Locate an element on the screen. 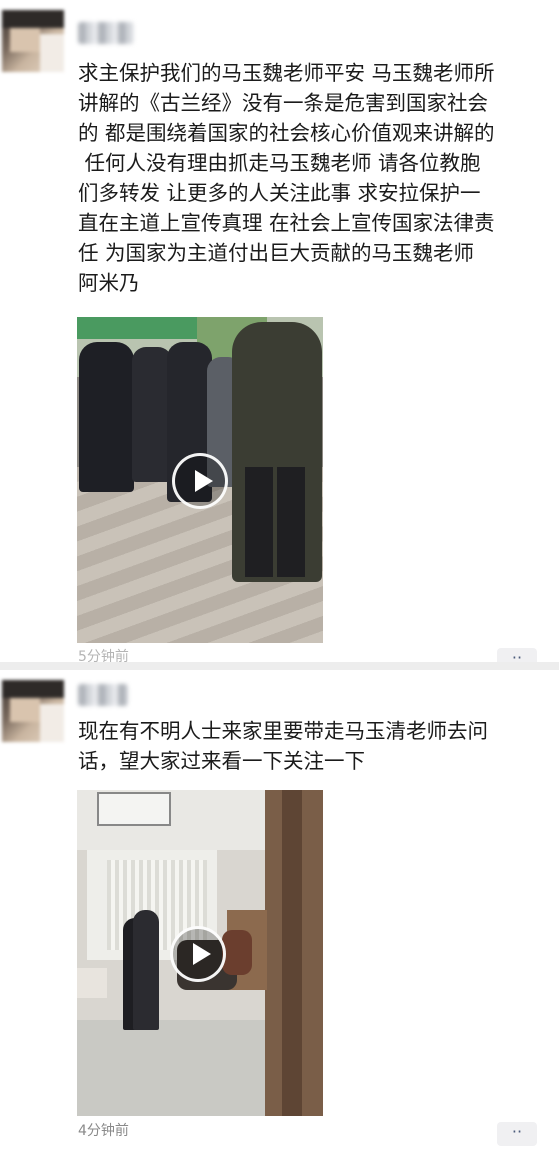  post-time: 4分钟前 is located at coordinates (103, 1131).